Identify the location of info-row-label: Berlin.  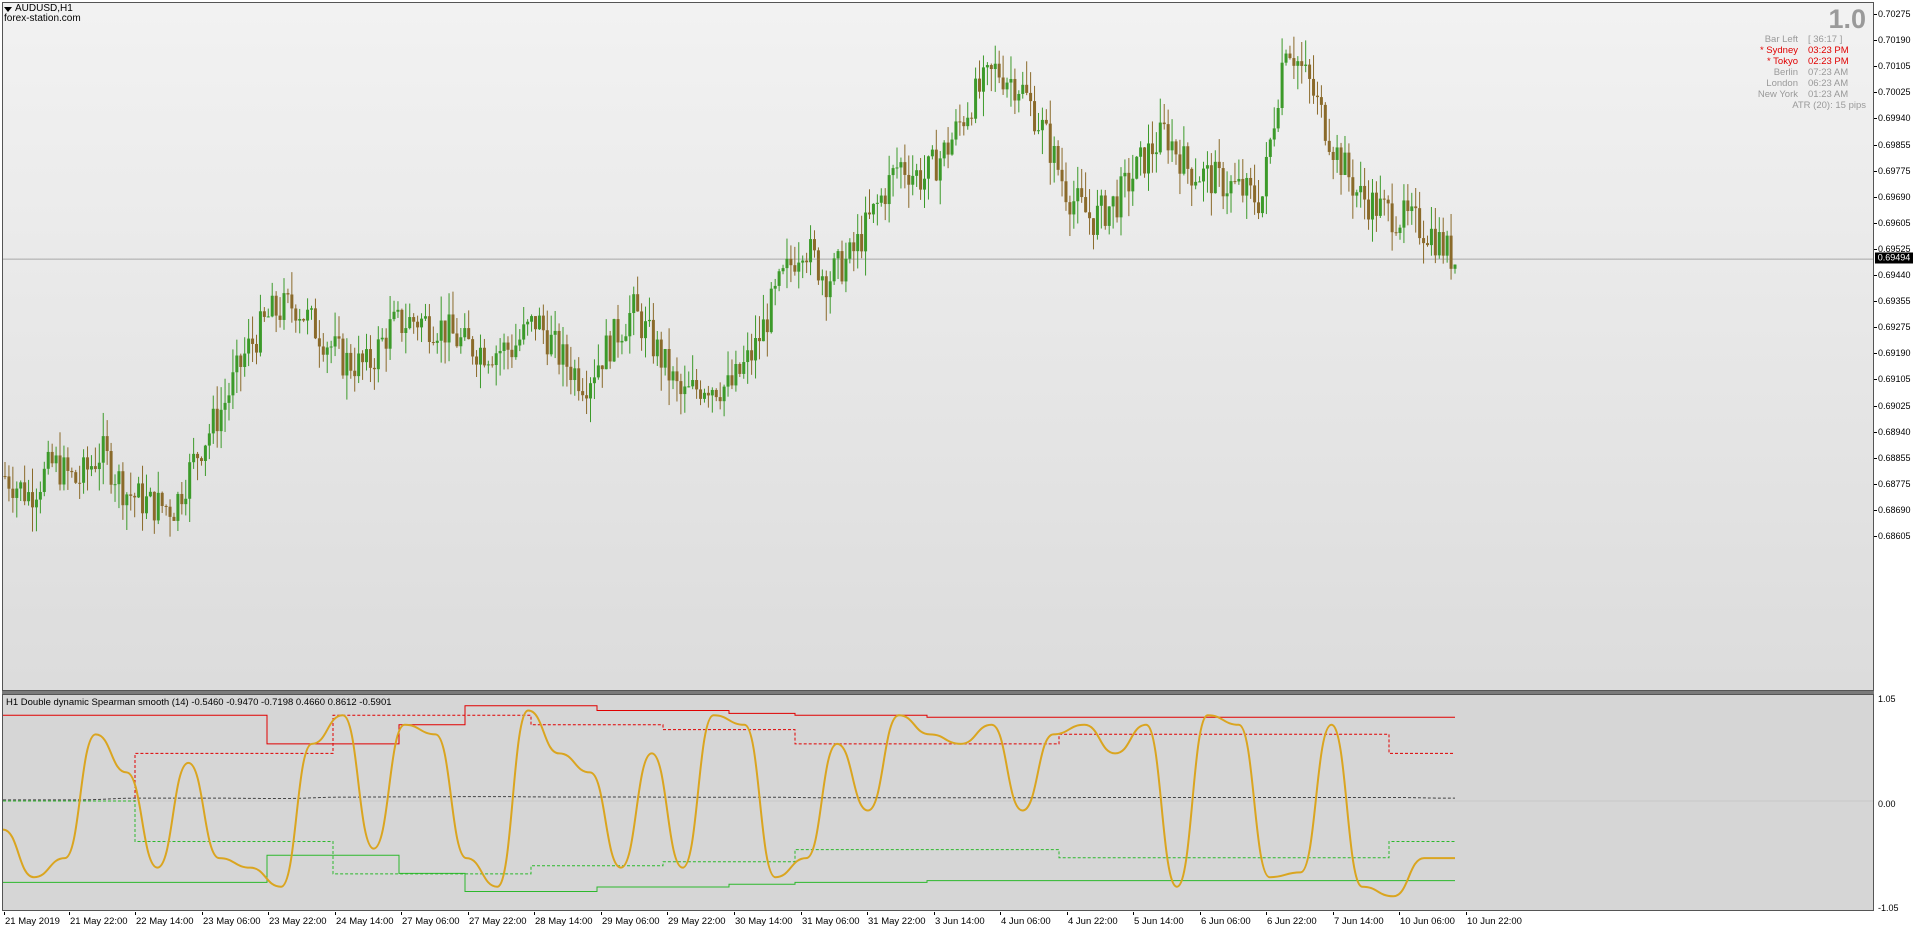
(1785, 72).